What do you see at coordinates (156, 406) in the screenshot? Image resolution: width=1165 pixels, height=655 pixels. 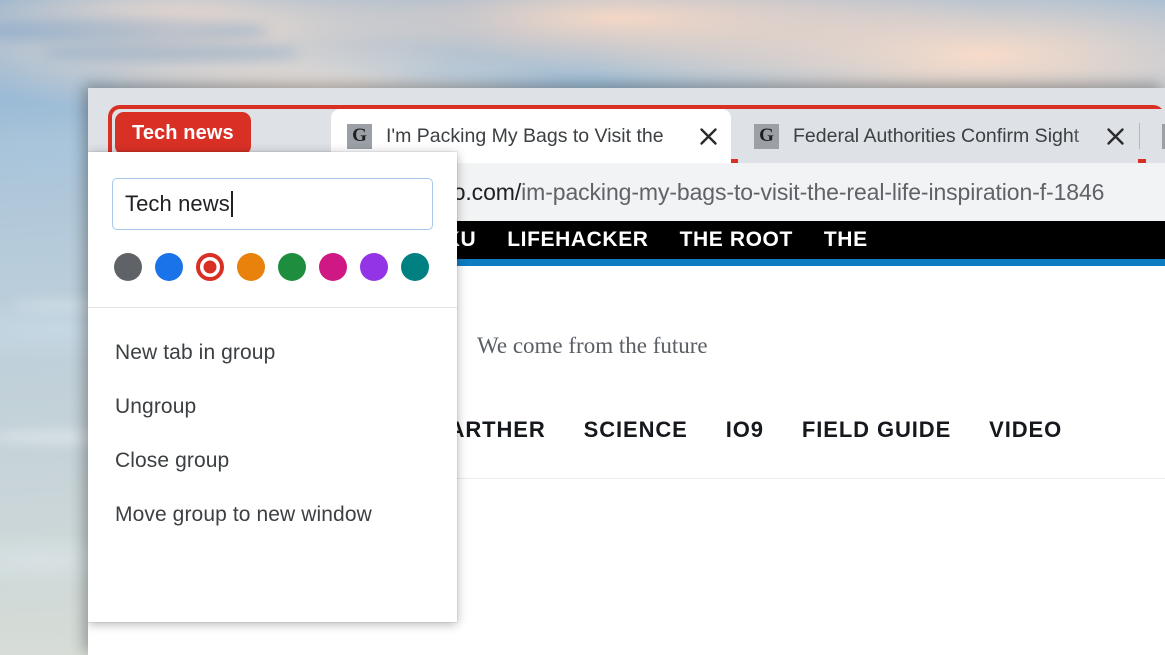 I see `menu-item-label: Ungroup` at bounding box center [156, 406].